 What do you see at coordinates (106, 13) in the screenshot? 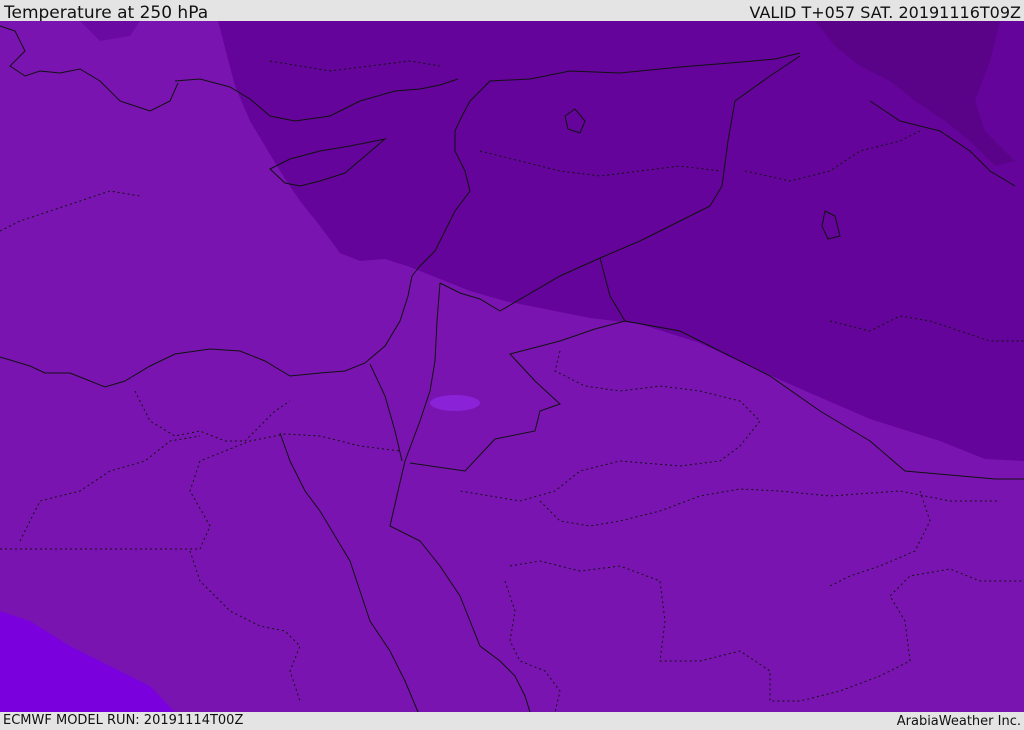
I see `map-title: Temperature at 250 hPa` at bounding box center [106, 13].